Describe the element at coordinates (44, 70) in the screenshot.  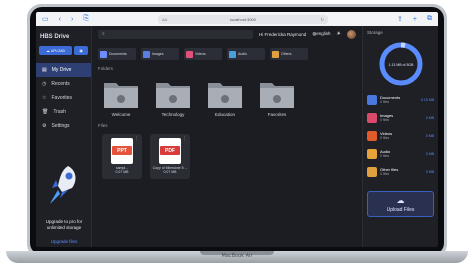
I see `drive-icon: ▤` at that location.